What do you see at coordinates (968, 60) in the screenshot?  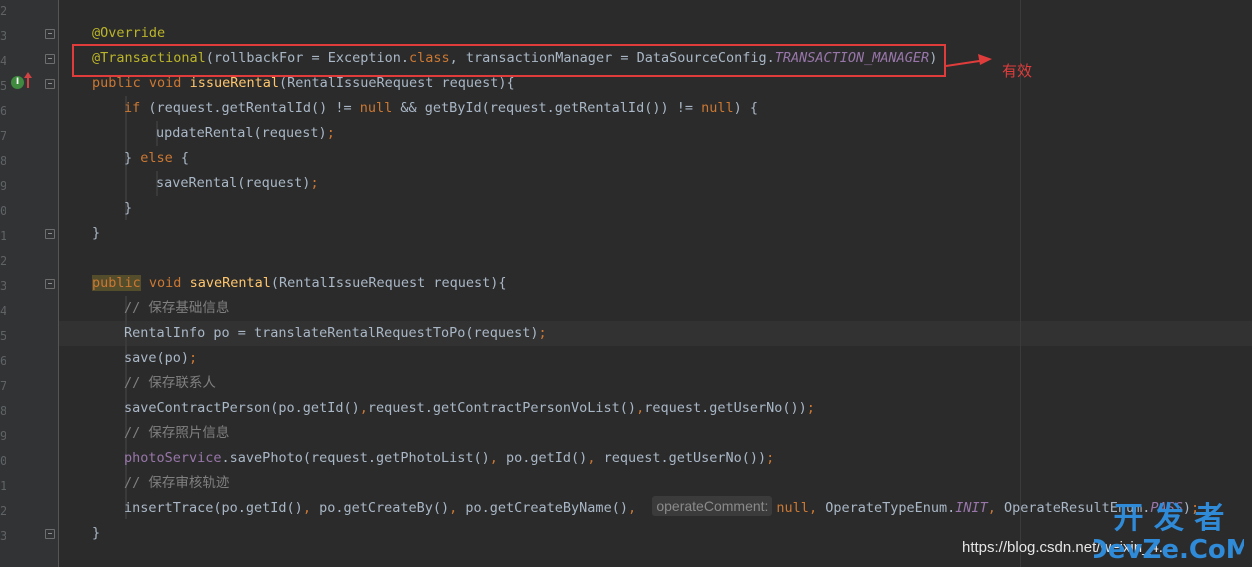 I see `red-arrow-icon` at bounding box center [968, 60].